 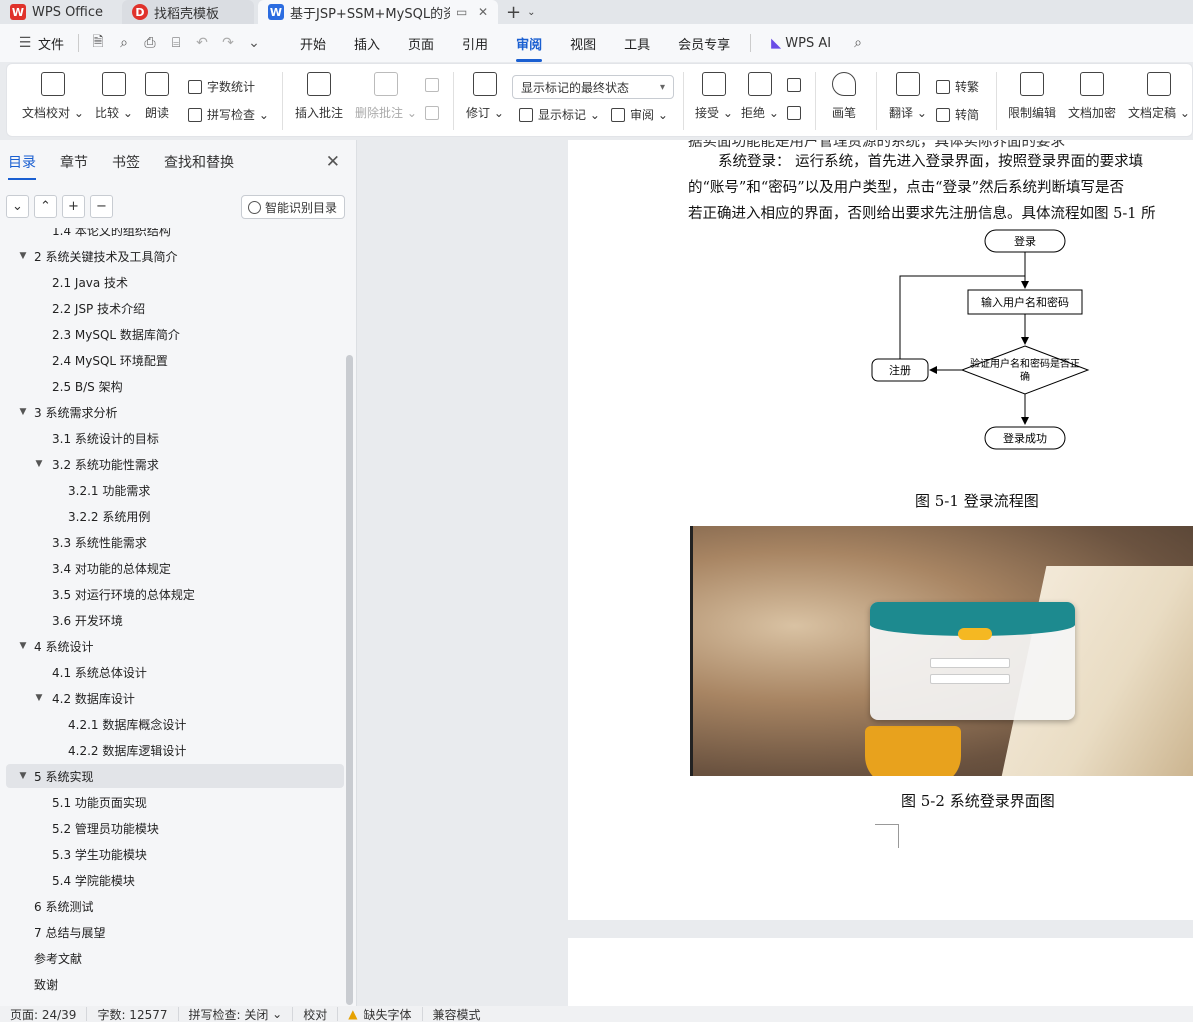 I want to click on remove-heading-icon: −, so click(x=101, y=206).